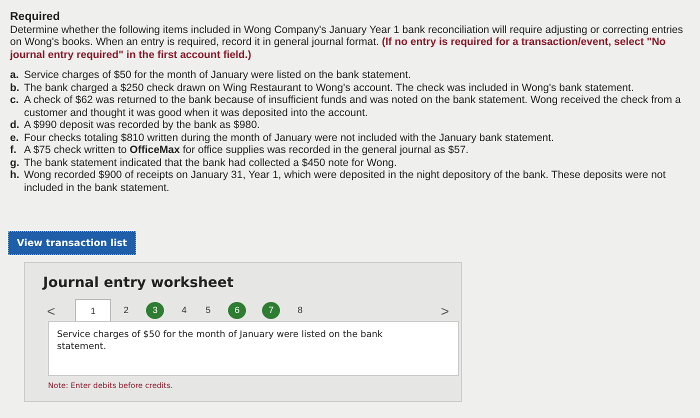  What do you see at coordinates (72, 243) in the screenshot?
I see `view-transaction-list-button: View transaction list` at bounding box center [72, 243].